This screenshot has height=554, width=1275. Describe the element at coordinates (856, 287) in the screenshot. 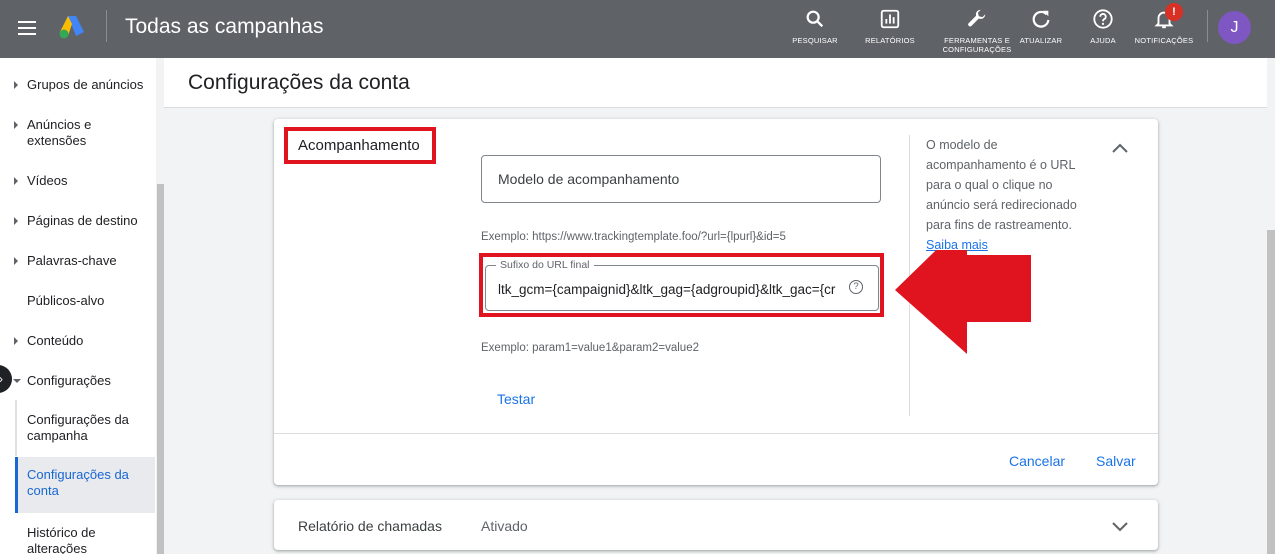

I see `help-circle-icon: ?` at that location.